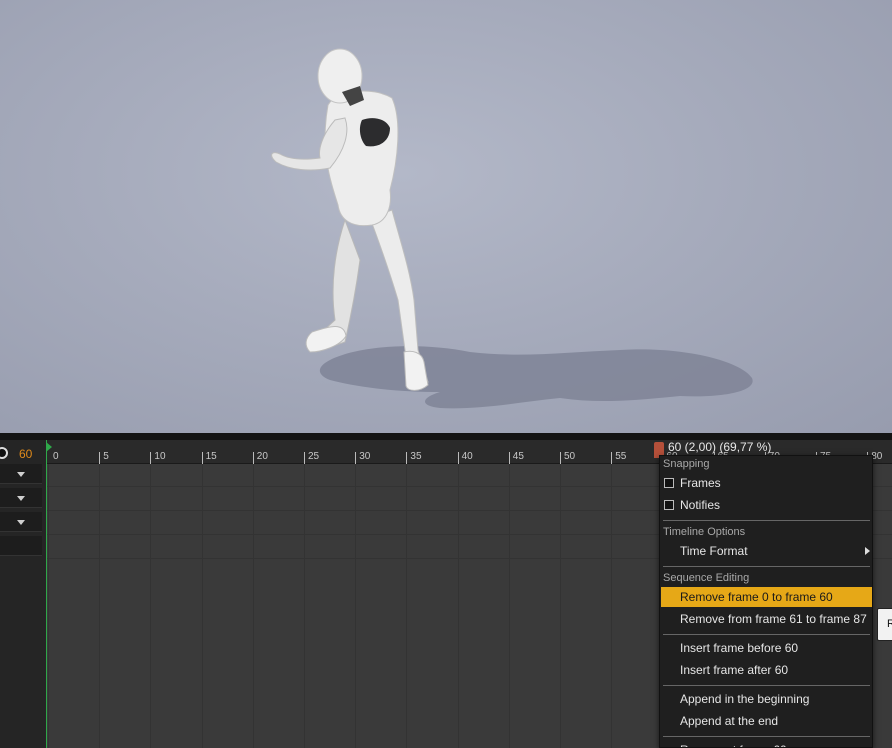 The width and height of the screenshot is (892, 748). I want to click on frame-counter: 60, so click(21, 452).